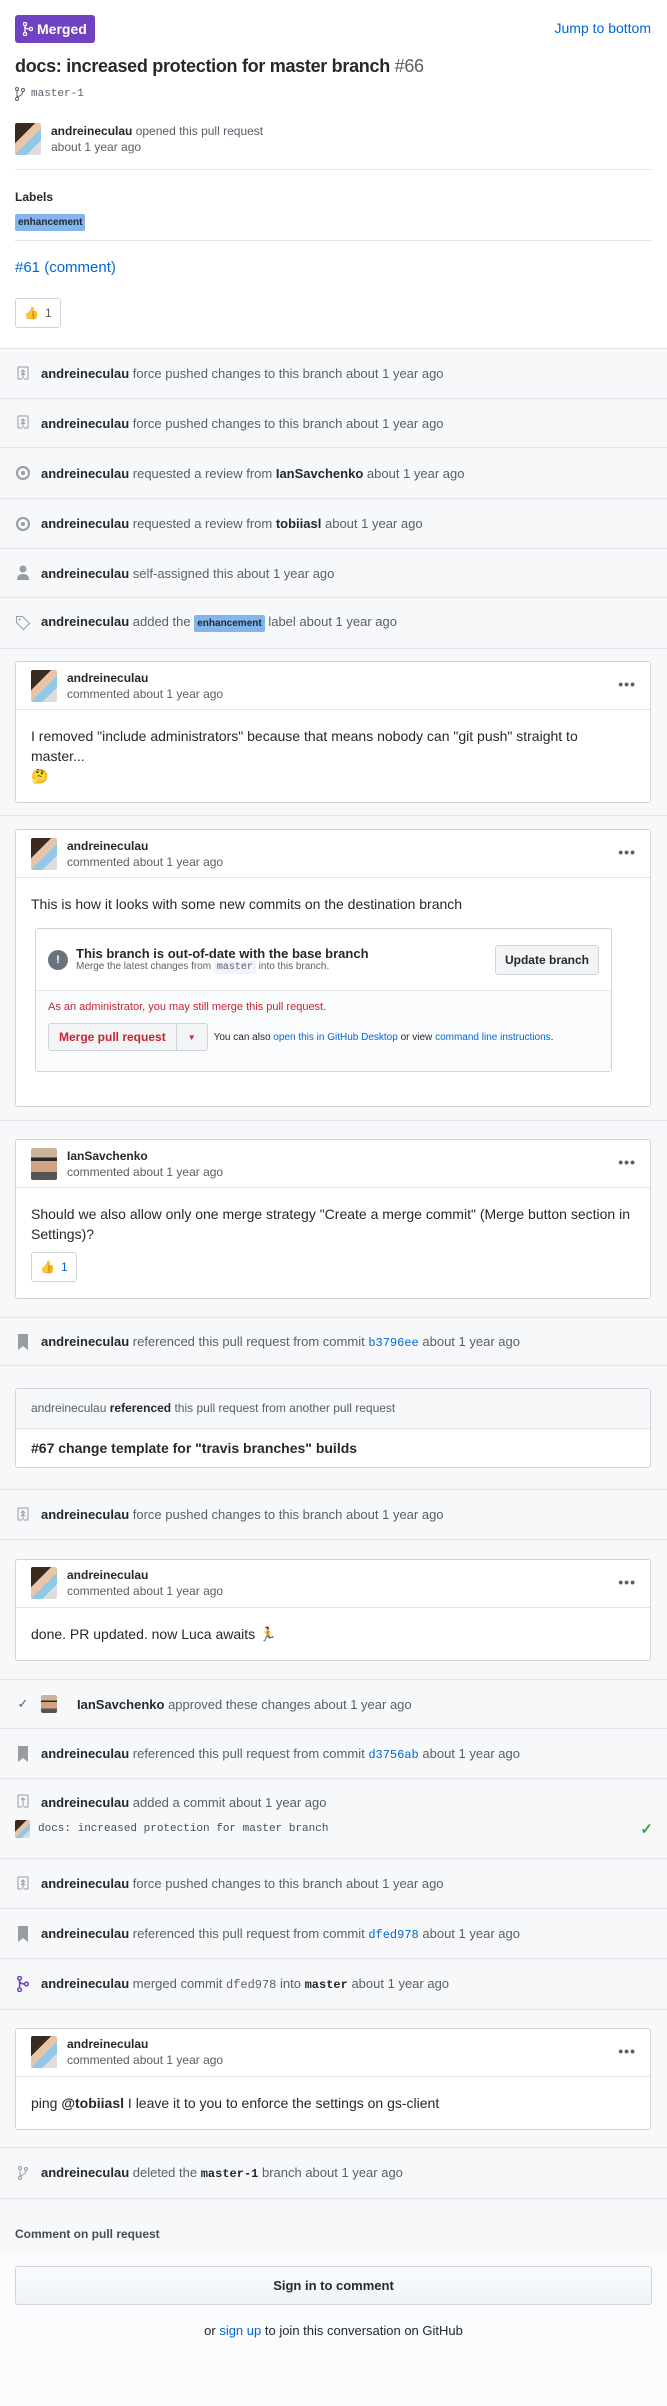 Image resolution: width=667 pixels, height=2406 pixels. Describe the element at coordinates (92, 2103) in the screenshot. I see `user-mention: @tobiiasl` at that location.